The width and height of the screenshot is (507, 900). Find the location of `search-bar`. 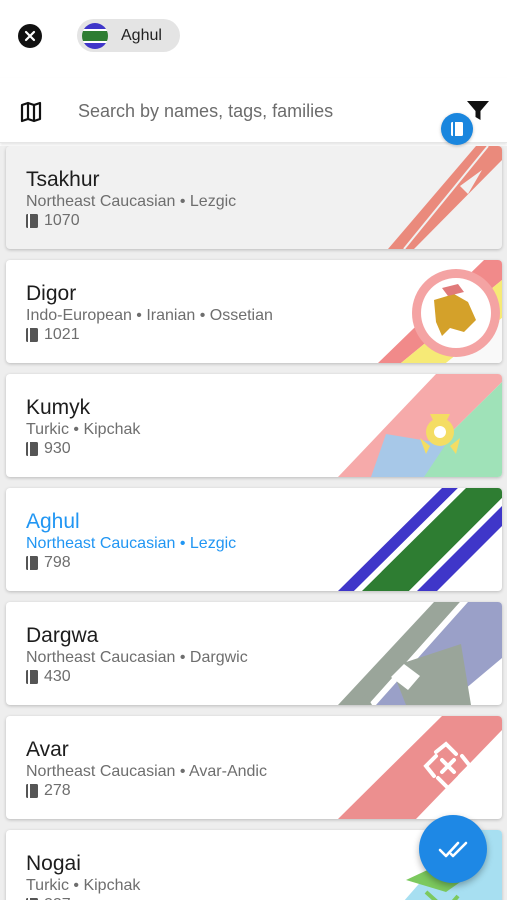

search-bar is located at coordinates (253, 110).